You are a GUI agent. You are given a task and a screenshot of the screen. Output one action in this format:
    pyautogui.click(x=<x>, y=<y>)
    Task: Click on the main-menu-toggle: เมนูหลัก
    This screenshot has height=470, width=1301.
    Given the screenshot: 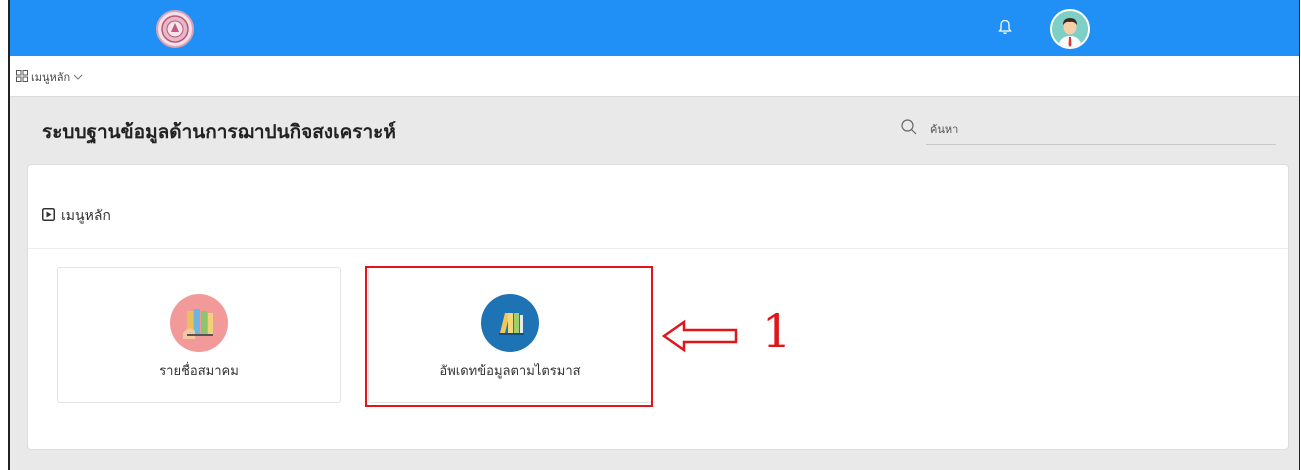 What is the action you would take?
    pyautogui.click(x=49, y=77)
    